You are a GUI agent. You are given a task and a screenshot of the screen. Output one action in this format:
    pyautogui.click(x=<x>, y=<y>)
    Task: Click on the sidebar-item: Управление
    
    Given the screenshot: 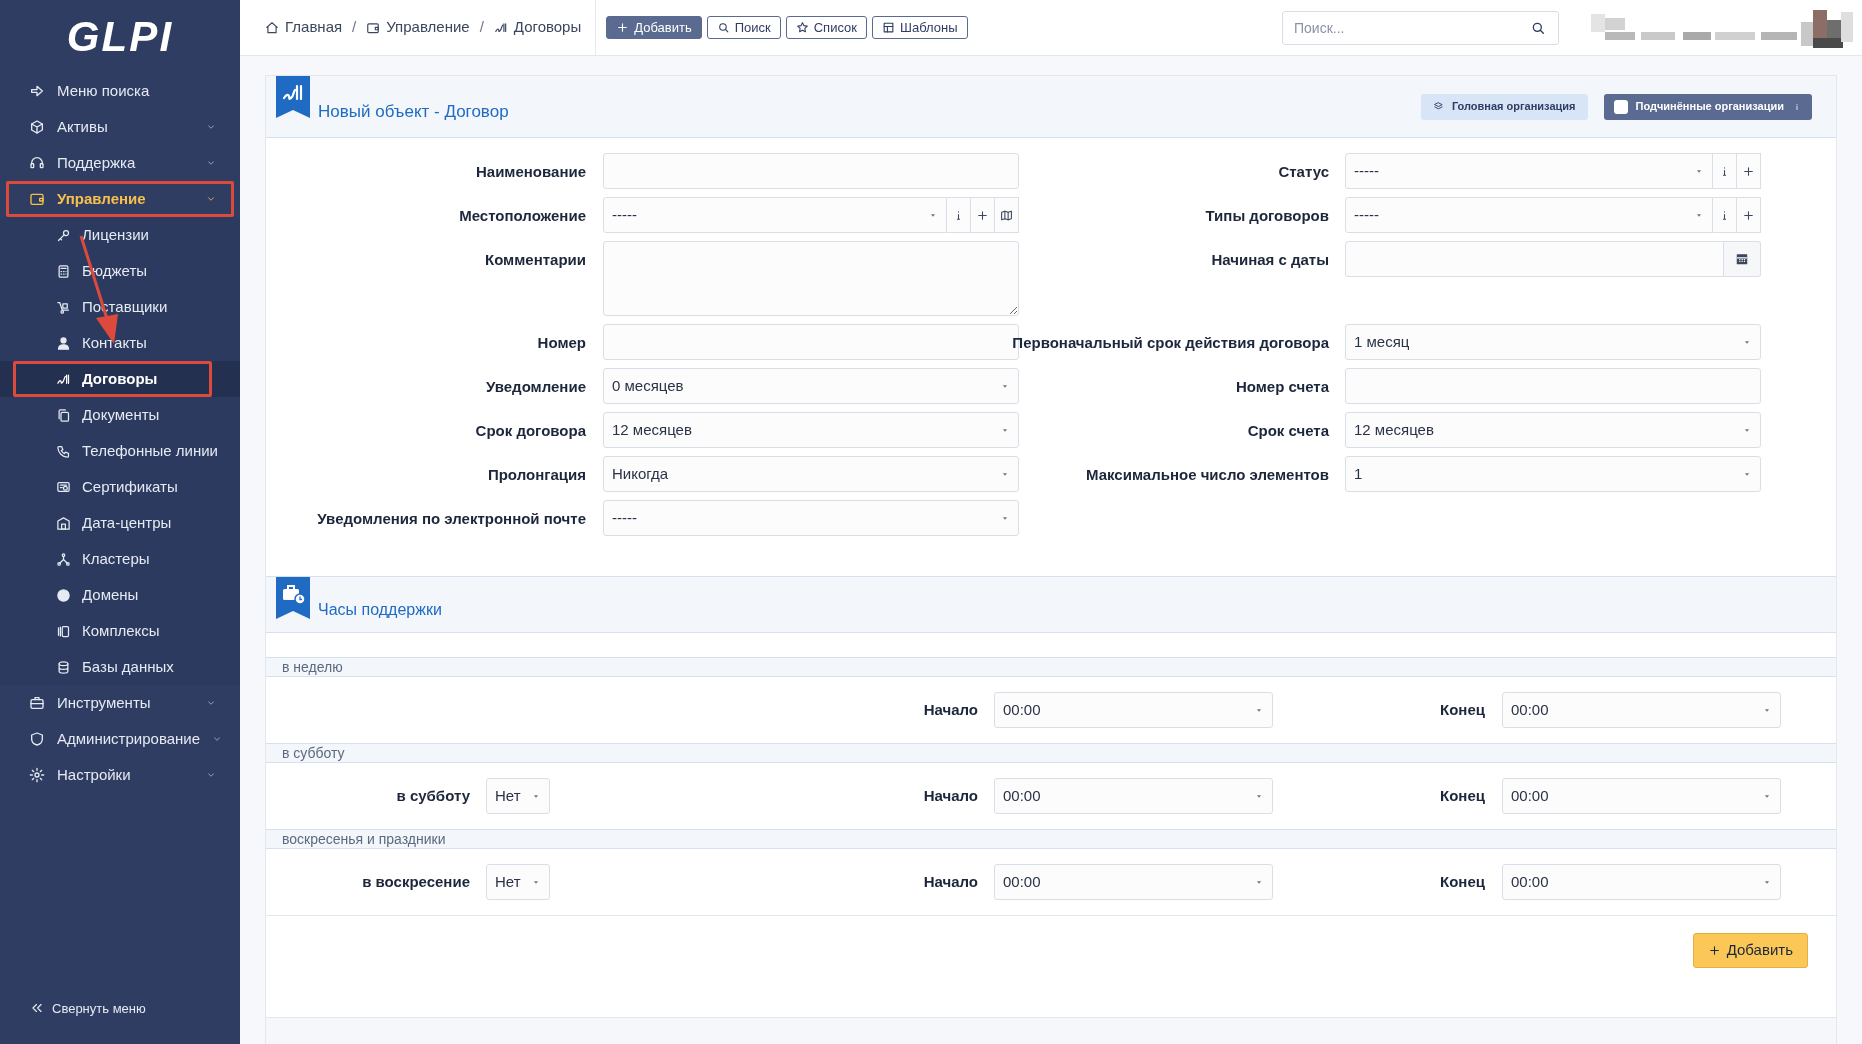 What is the action you would take?
    pyautogui.click(x=120, y=199)
    